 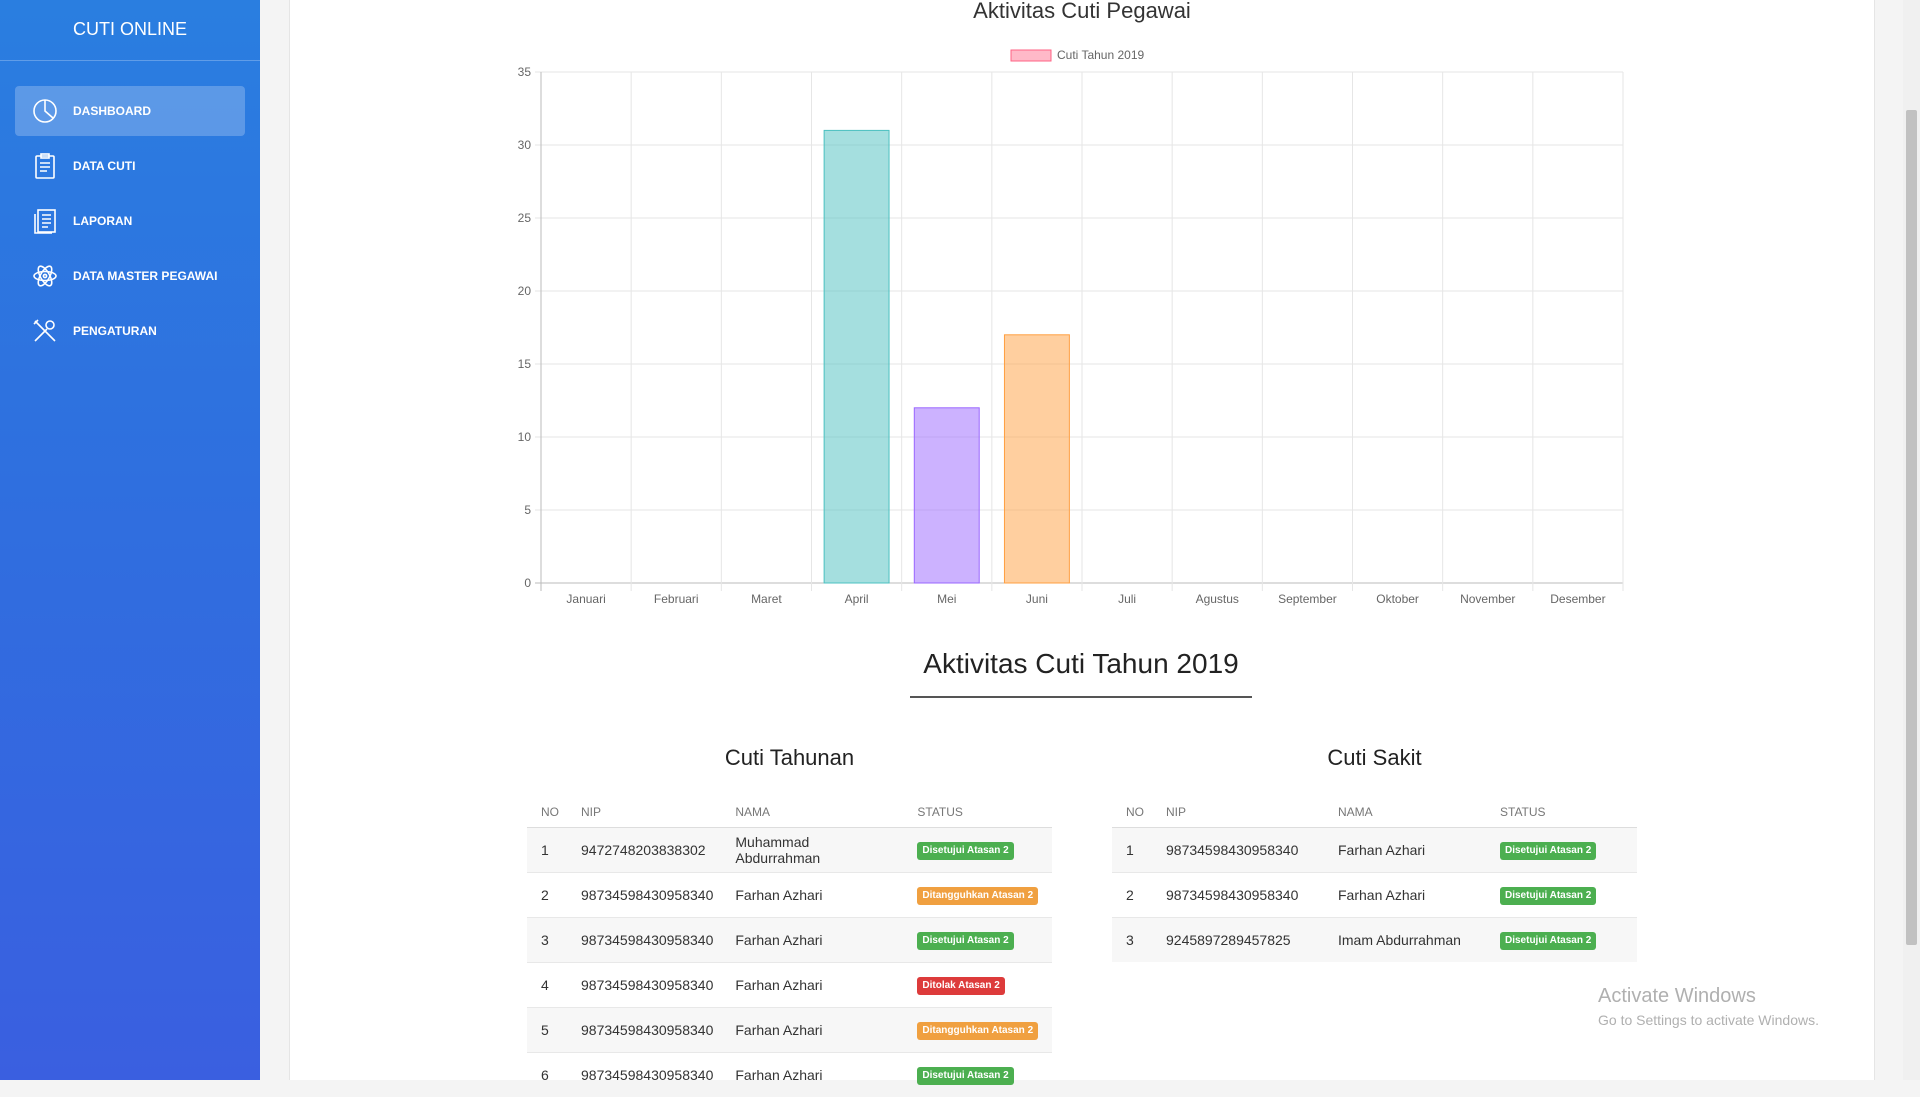 What do you see at coordinates (104, 166) in the screenshot?
I see `sidebar-item-label: DATA CUTI` at bounding box center [104, 166].